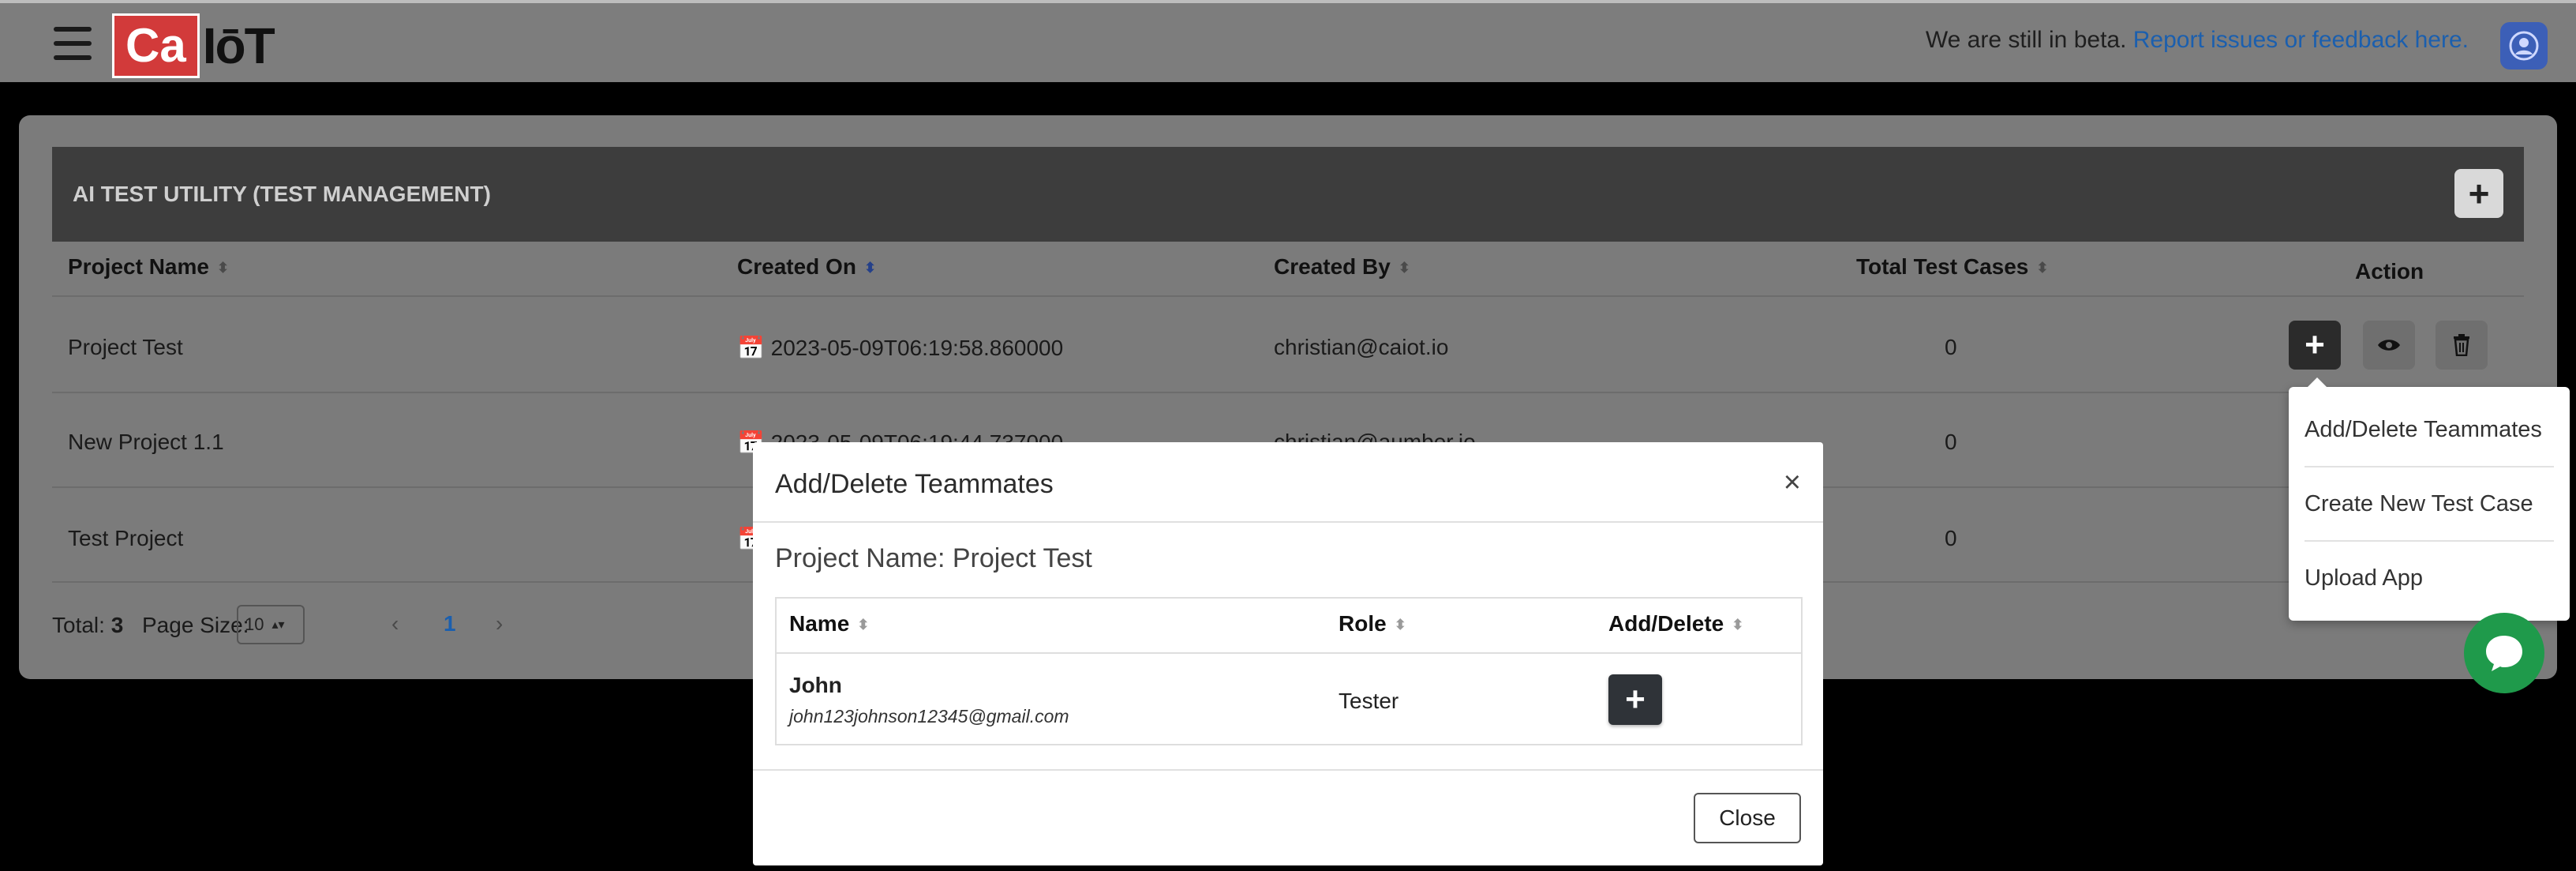 This screenshot has width=2576, height=871. Describe the element at coordinates (2419, 504) in the screenshot. I see `menu-item-create-test-case: Create New Test Case` at that location.